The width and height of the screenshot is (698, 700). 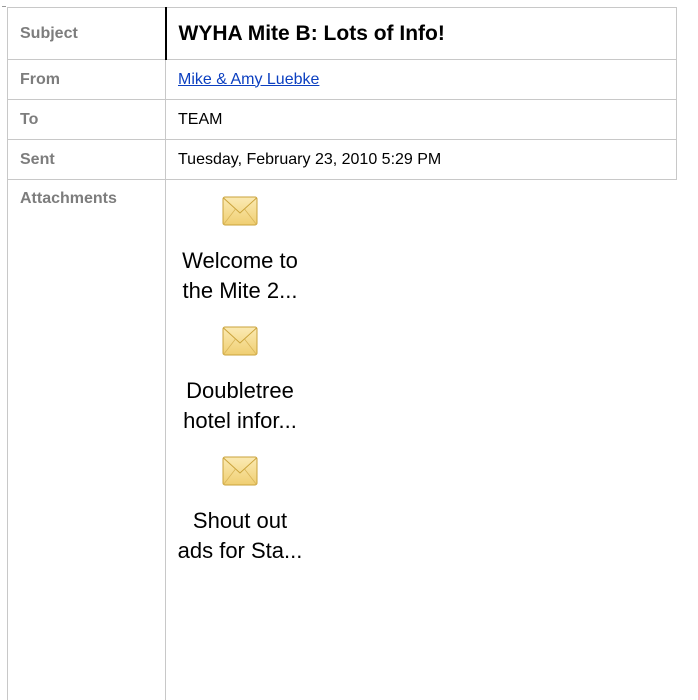 I want to click on sent-value: Tuesday, February 23, 2010 5:29 PM, so click(x=421, y=159).